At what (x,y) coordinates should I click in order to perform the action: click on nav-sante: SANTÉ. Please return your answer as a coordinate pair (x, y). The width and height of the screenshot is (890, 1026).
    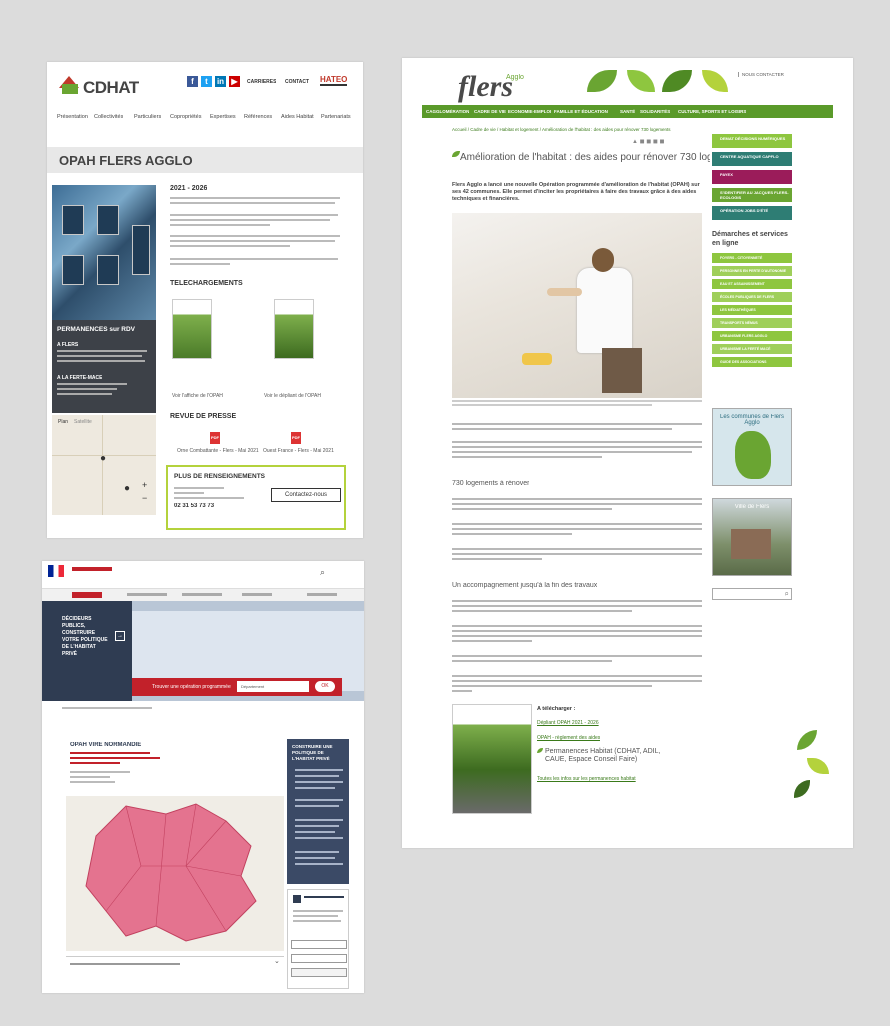
    Looking at the image, I should click on (627, 111).